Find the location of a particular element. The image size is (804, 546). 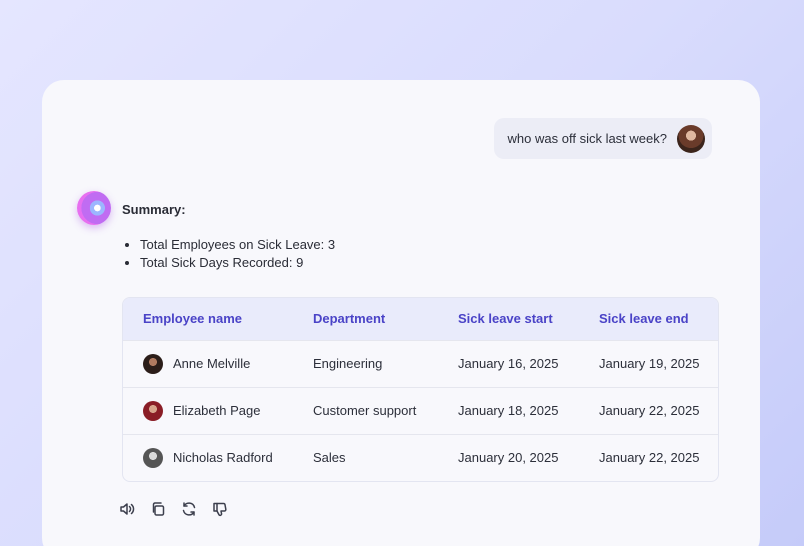

user-message-text: who was off sick last week? is located at coordinates (587, 138).